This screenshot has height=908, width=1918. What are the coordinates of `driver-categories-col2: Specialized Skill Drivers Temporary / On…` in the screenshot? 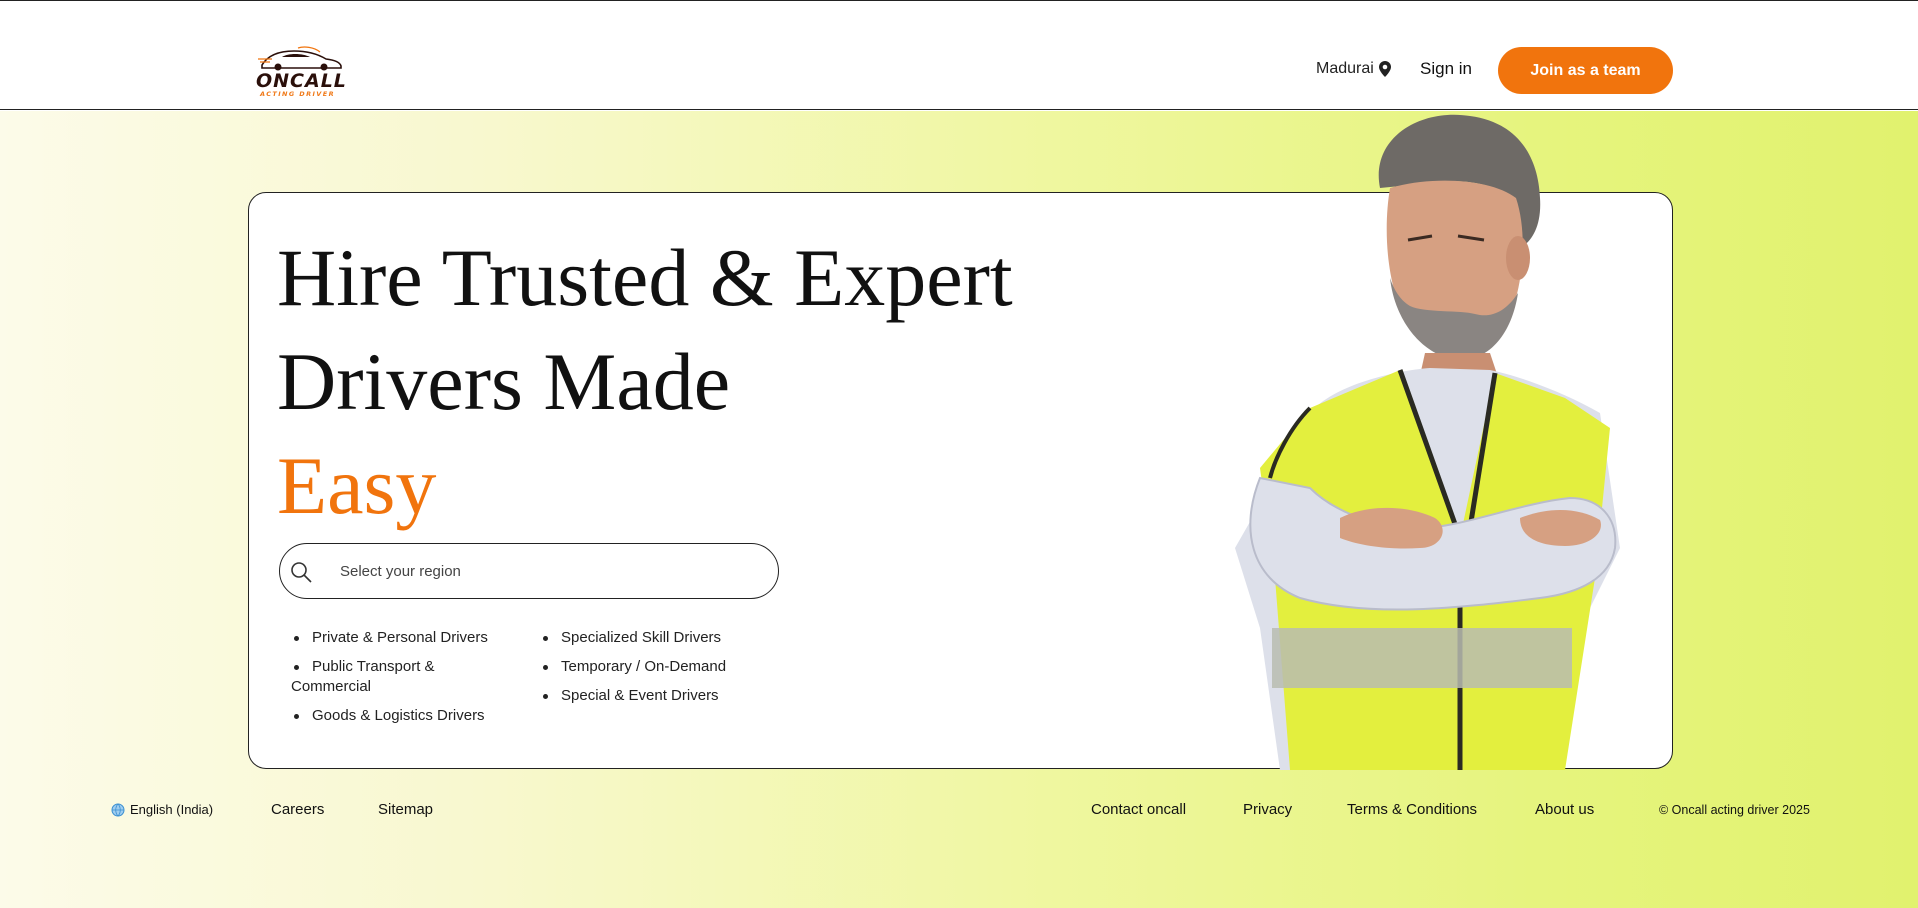 It's located at (650, 671).